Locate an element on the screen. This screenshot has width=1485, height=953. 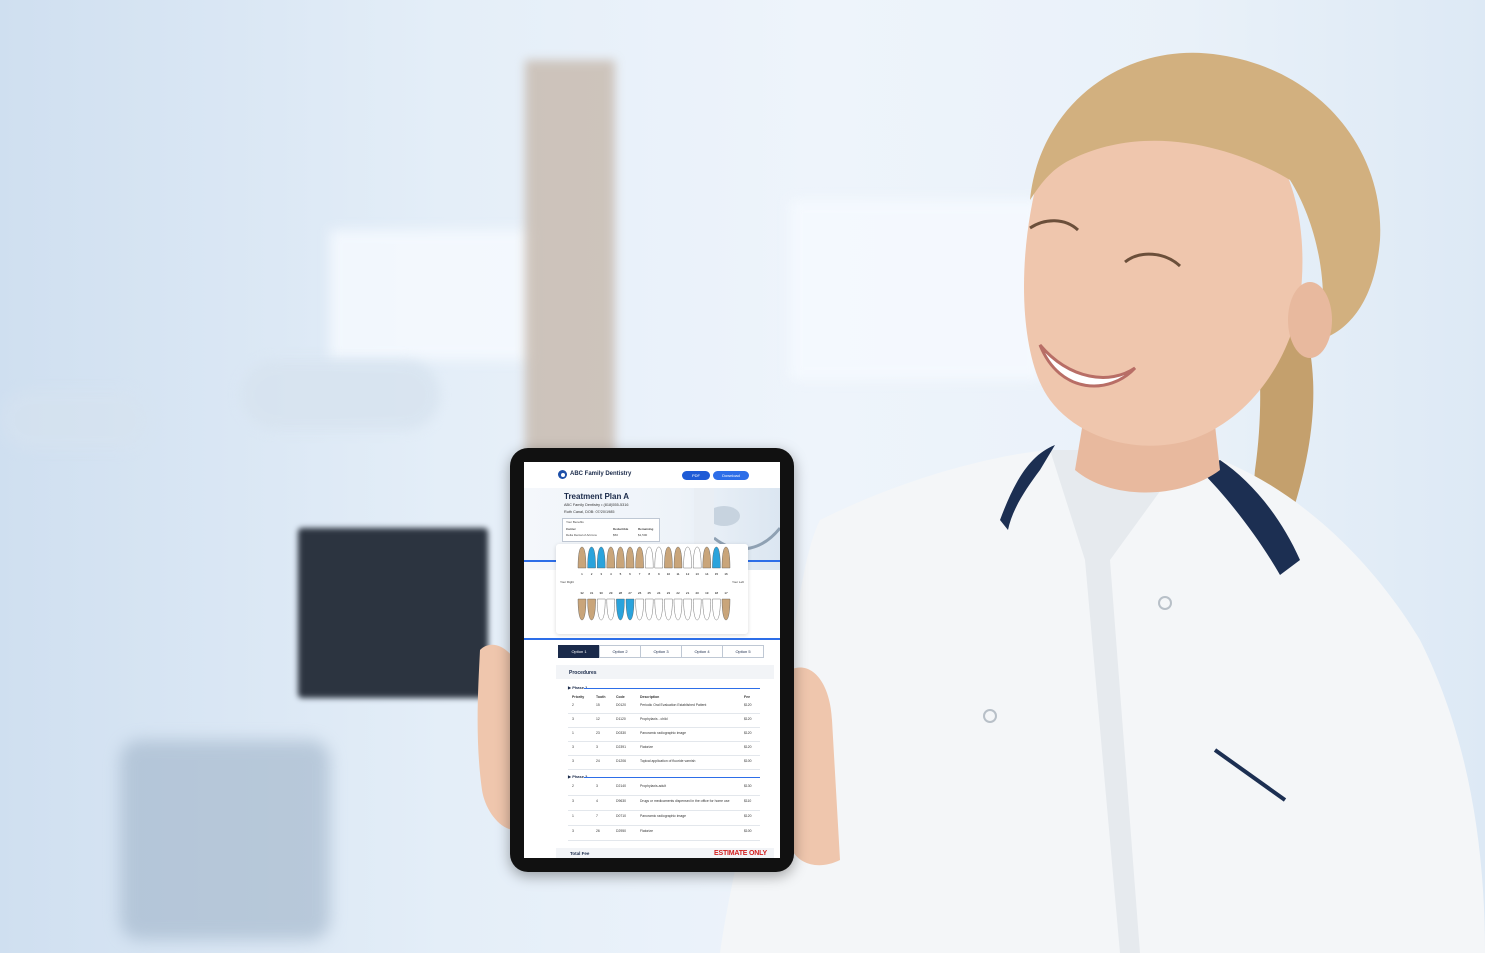
lower-tooth-number: 30 is located at coordinates (602, 593).